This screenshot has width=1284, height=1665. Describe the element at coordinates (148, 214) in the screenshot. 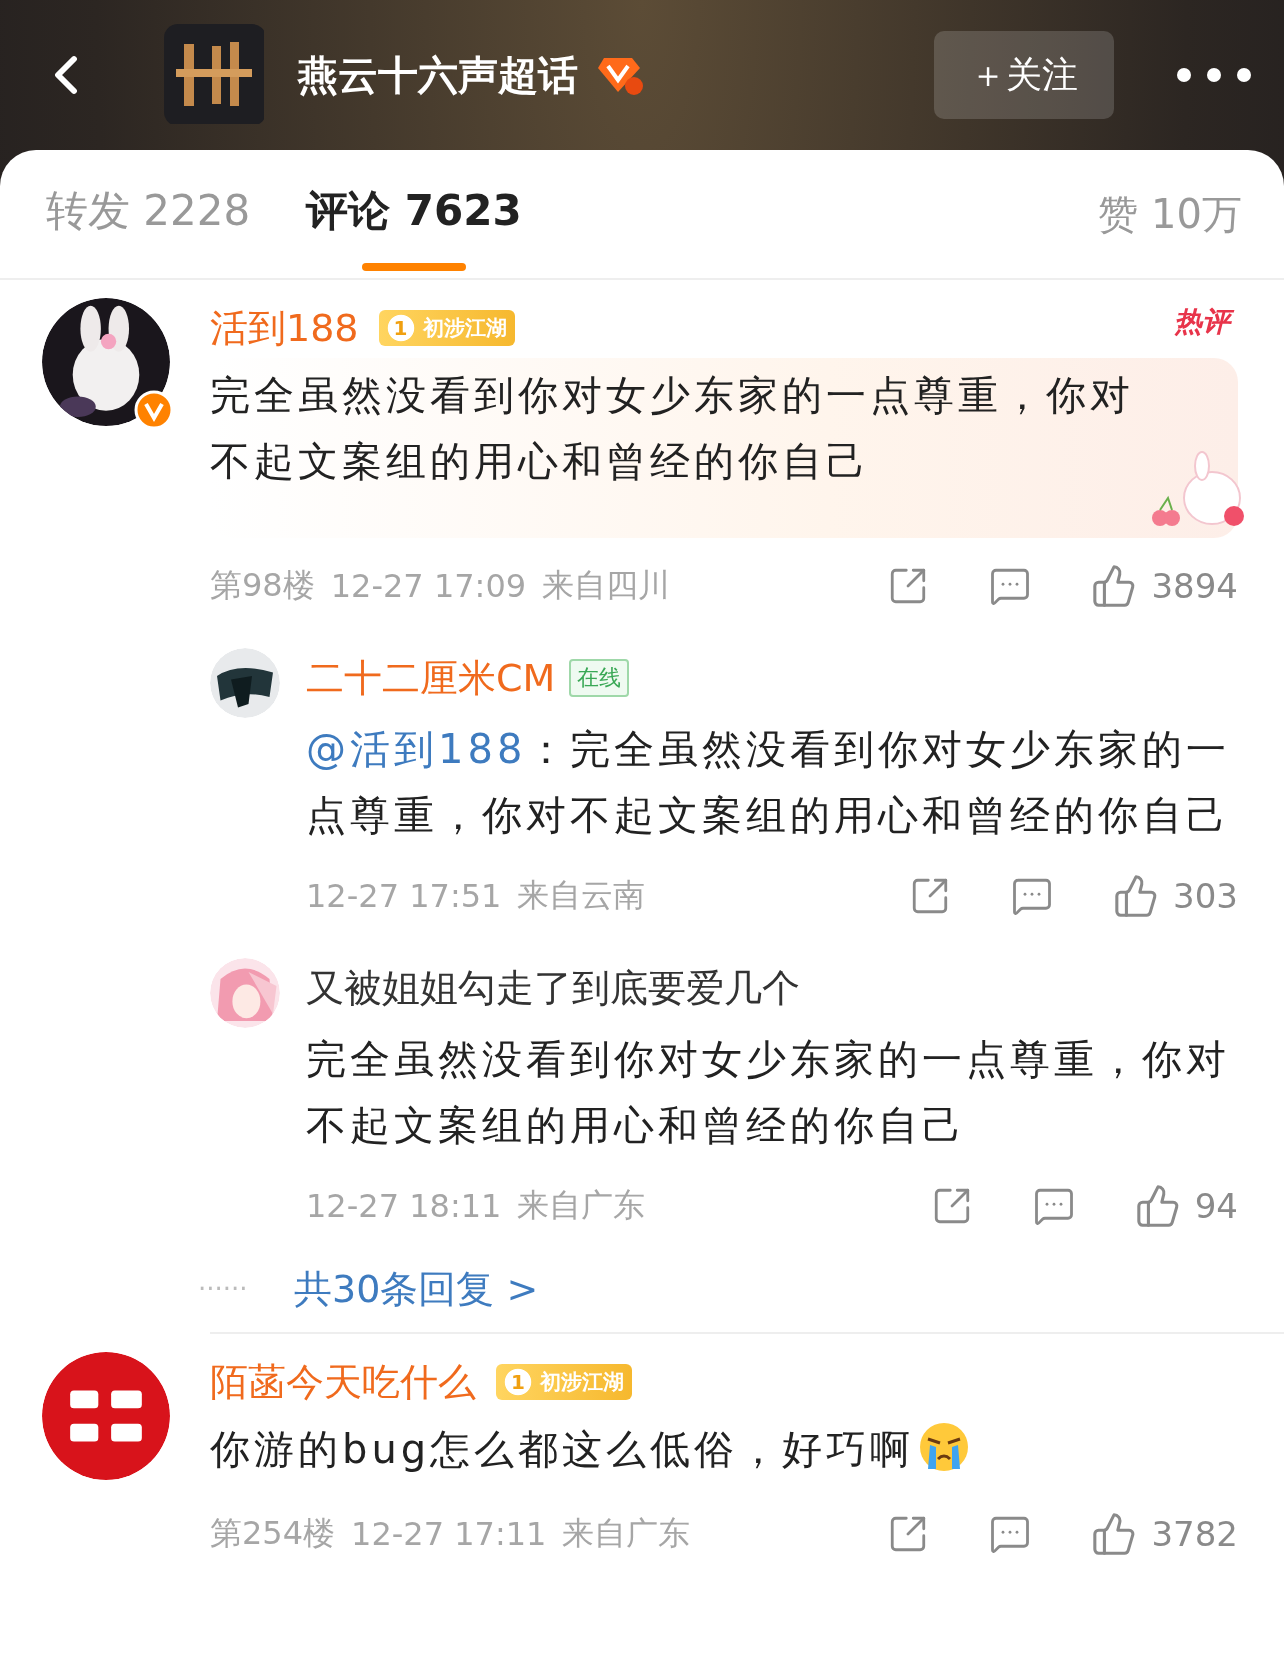

I see `tab: 转发 2228` at that location.